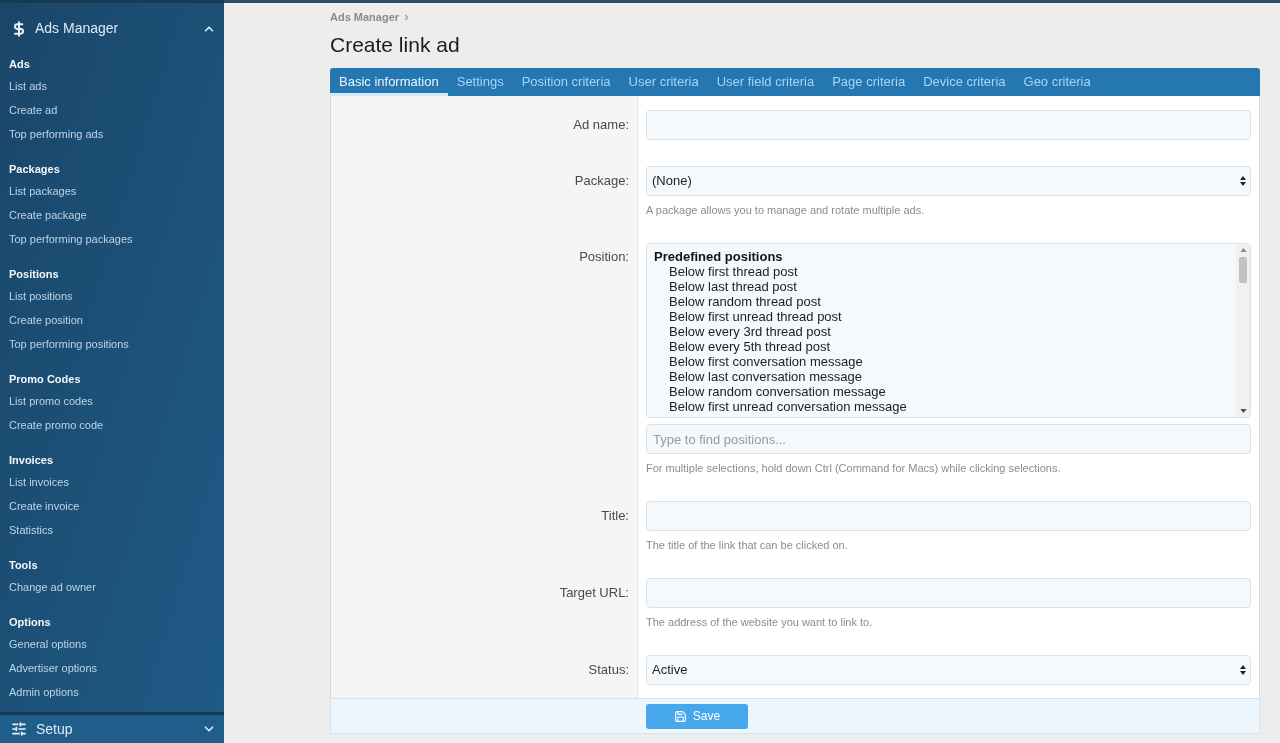 The width and height of the screenshot is (1280, 743). What do you see at coordinates (760, 622) in the screenshot?
I see `field-hint: The address of the website you want to link to.` at bounding box center [760, 622].